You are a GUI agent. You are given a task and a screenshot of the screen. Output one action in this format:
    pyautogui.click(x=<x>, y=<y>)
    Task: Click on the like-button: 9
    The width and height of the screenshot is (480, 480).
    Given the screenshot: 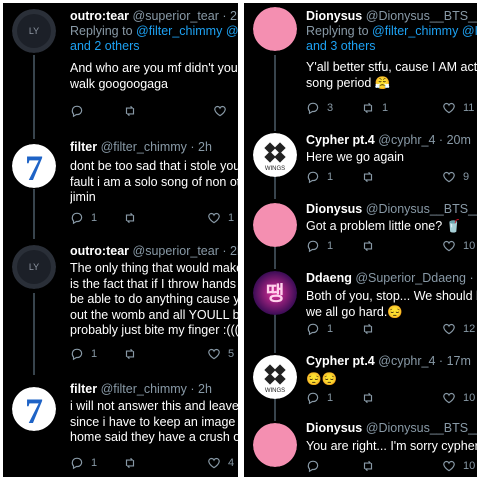 What is the action you would take?
    pyautogui.click(x=455, y=177)
    